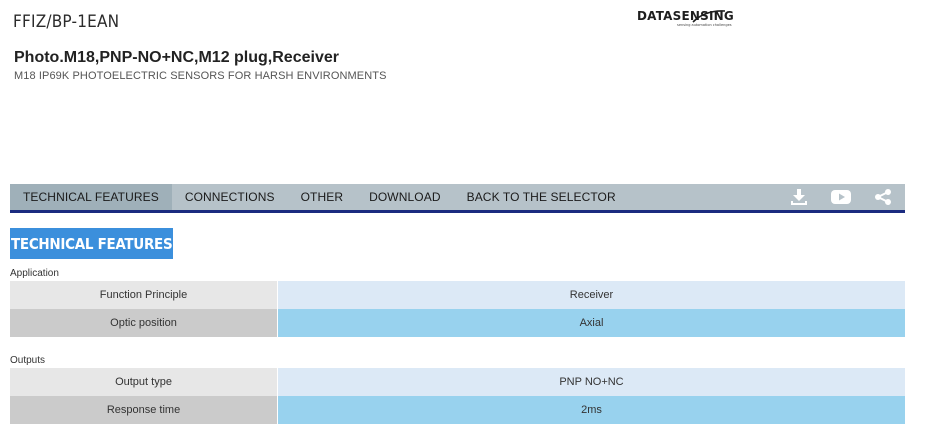 This screenshot has width=933, height=433. Describe the element at coordinates (92, 243) in the screenshot. I see `section-heading: TECHNICAL FEATURES` at that location.